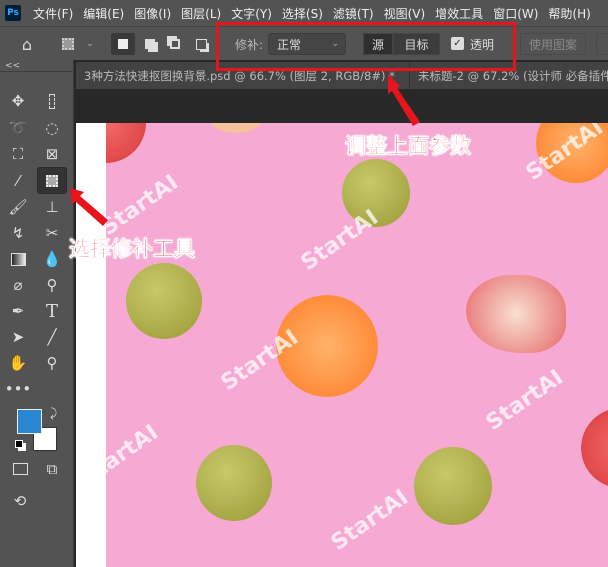 Image resolution: width=608 pixels, height=567 pixels. What do you see at coordinates (132, 249) in the screenshot?
I see `annotation-select-patch: 选择修补工具` at bounding box center [132, 249].